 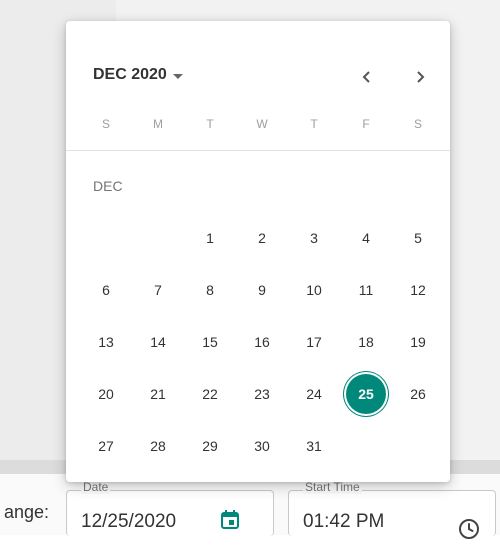 I want to click on range-label: ange:, so click(x=27, y=512).